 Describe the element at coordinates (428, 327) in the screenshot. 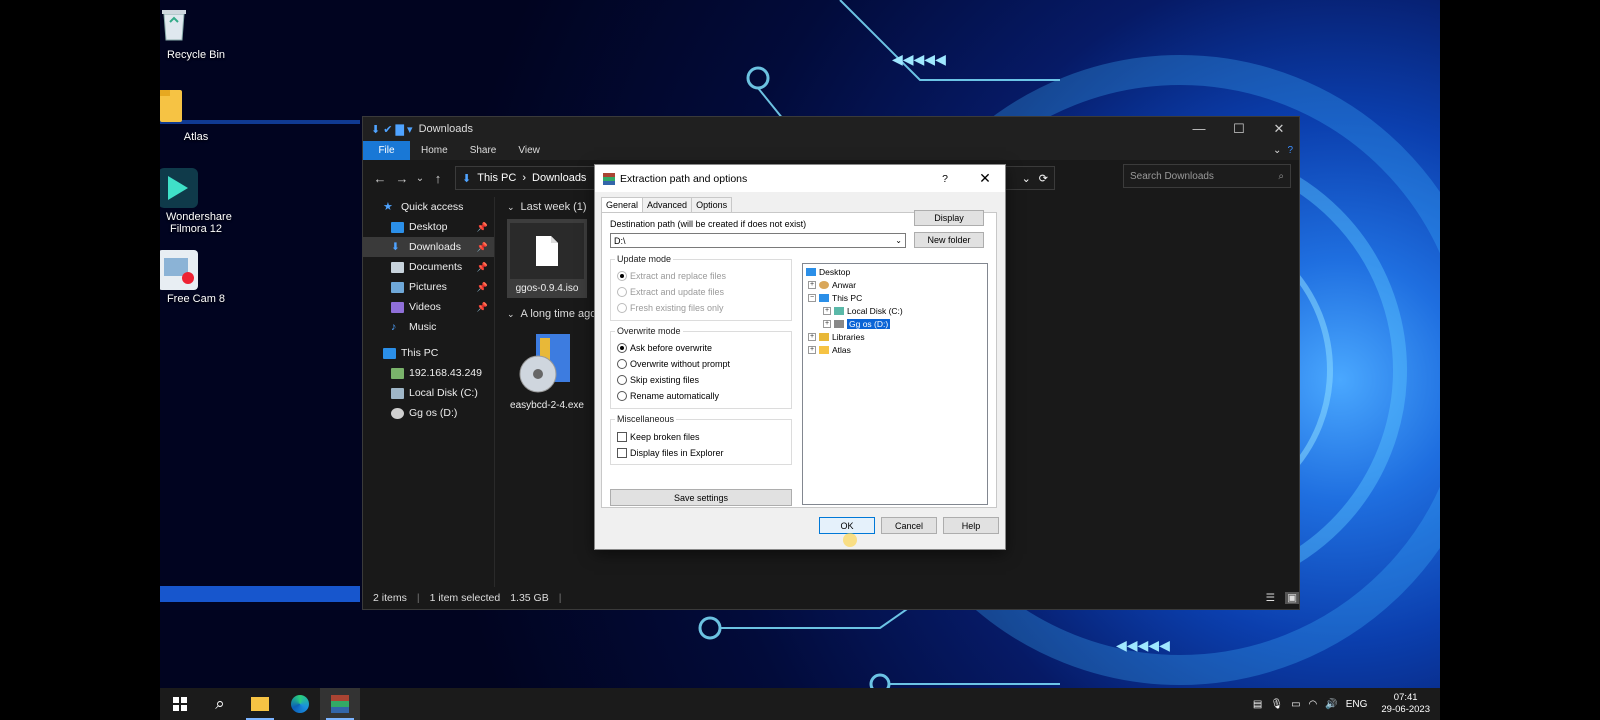

I see `nav-item-music: ♪ Music` at that location.